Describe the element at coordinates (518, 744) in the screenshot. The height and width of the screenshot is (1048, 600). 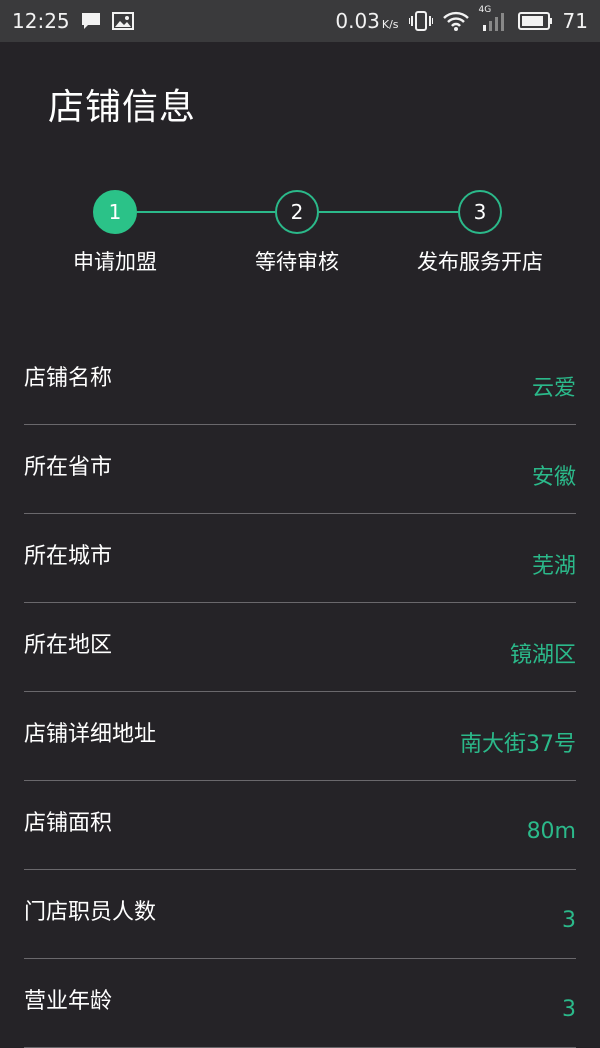
I see `row-value: 南大街37号` at that location.